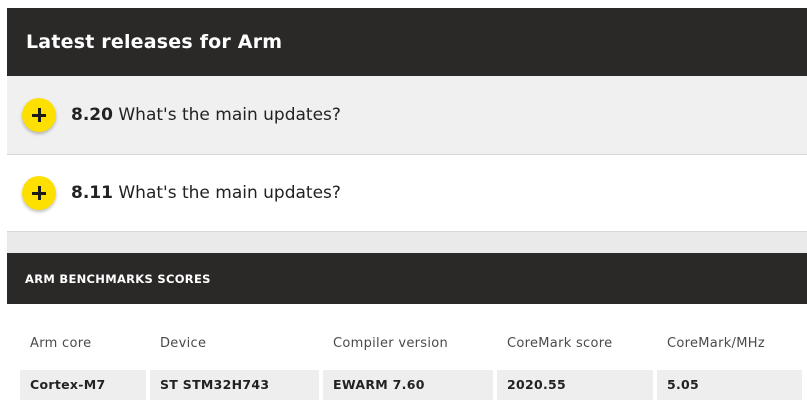 The image size is (807, 400). What do you see at coordinates (729, 385) in the screenshot?
I see `cell-coremark-mhz: 5.05` at bounding box center [729, 385].